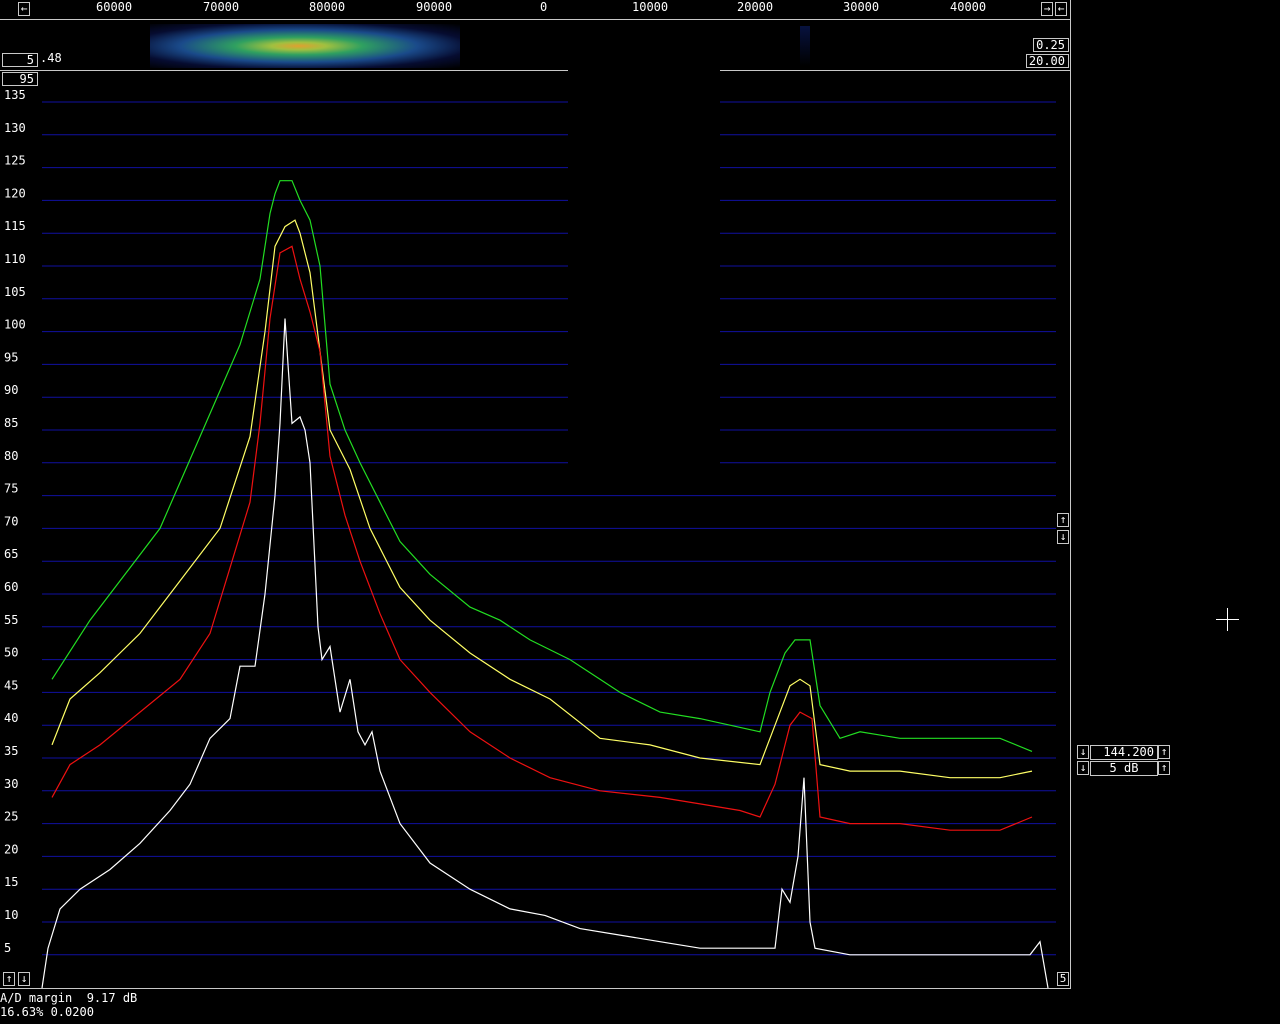  Describe the element at coordinates (69, 998) in the screenshot. I see `ad-margin-status: A/D margin 9.17 dB` at that location.